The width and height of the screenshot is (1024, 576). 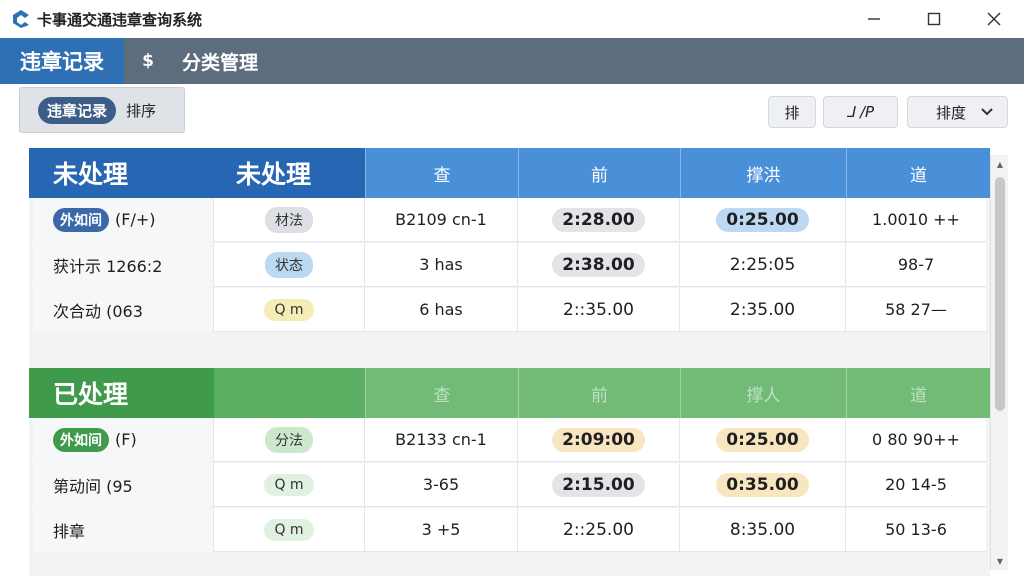 I want to click on time-chip: 0:35.00, so click(x=762, y=484).